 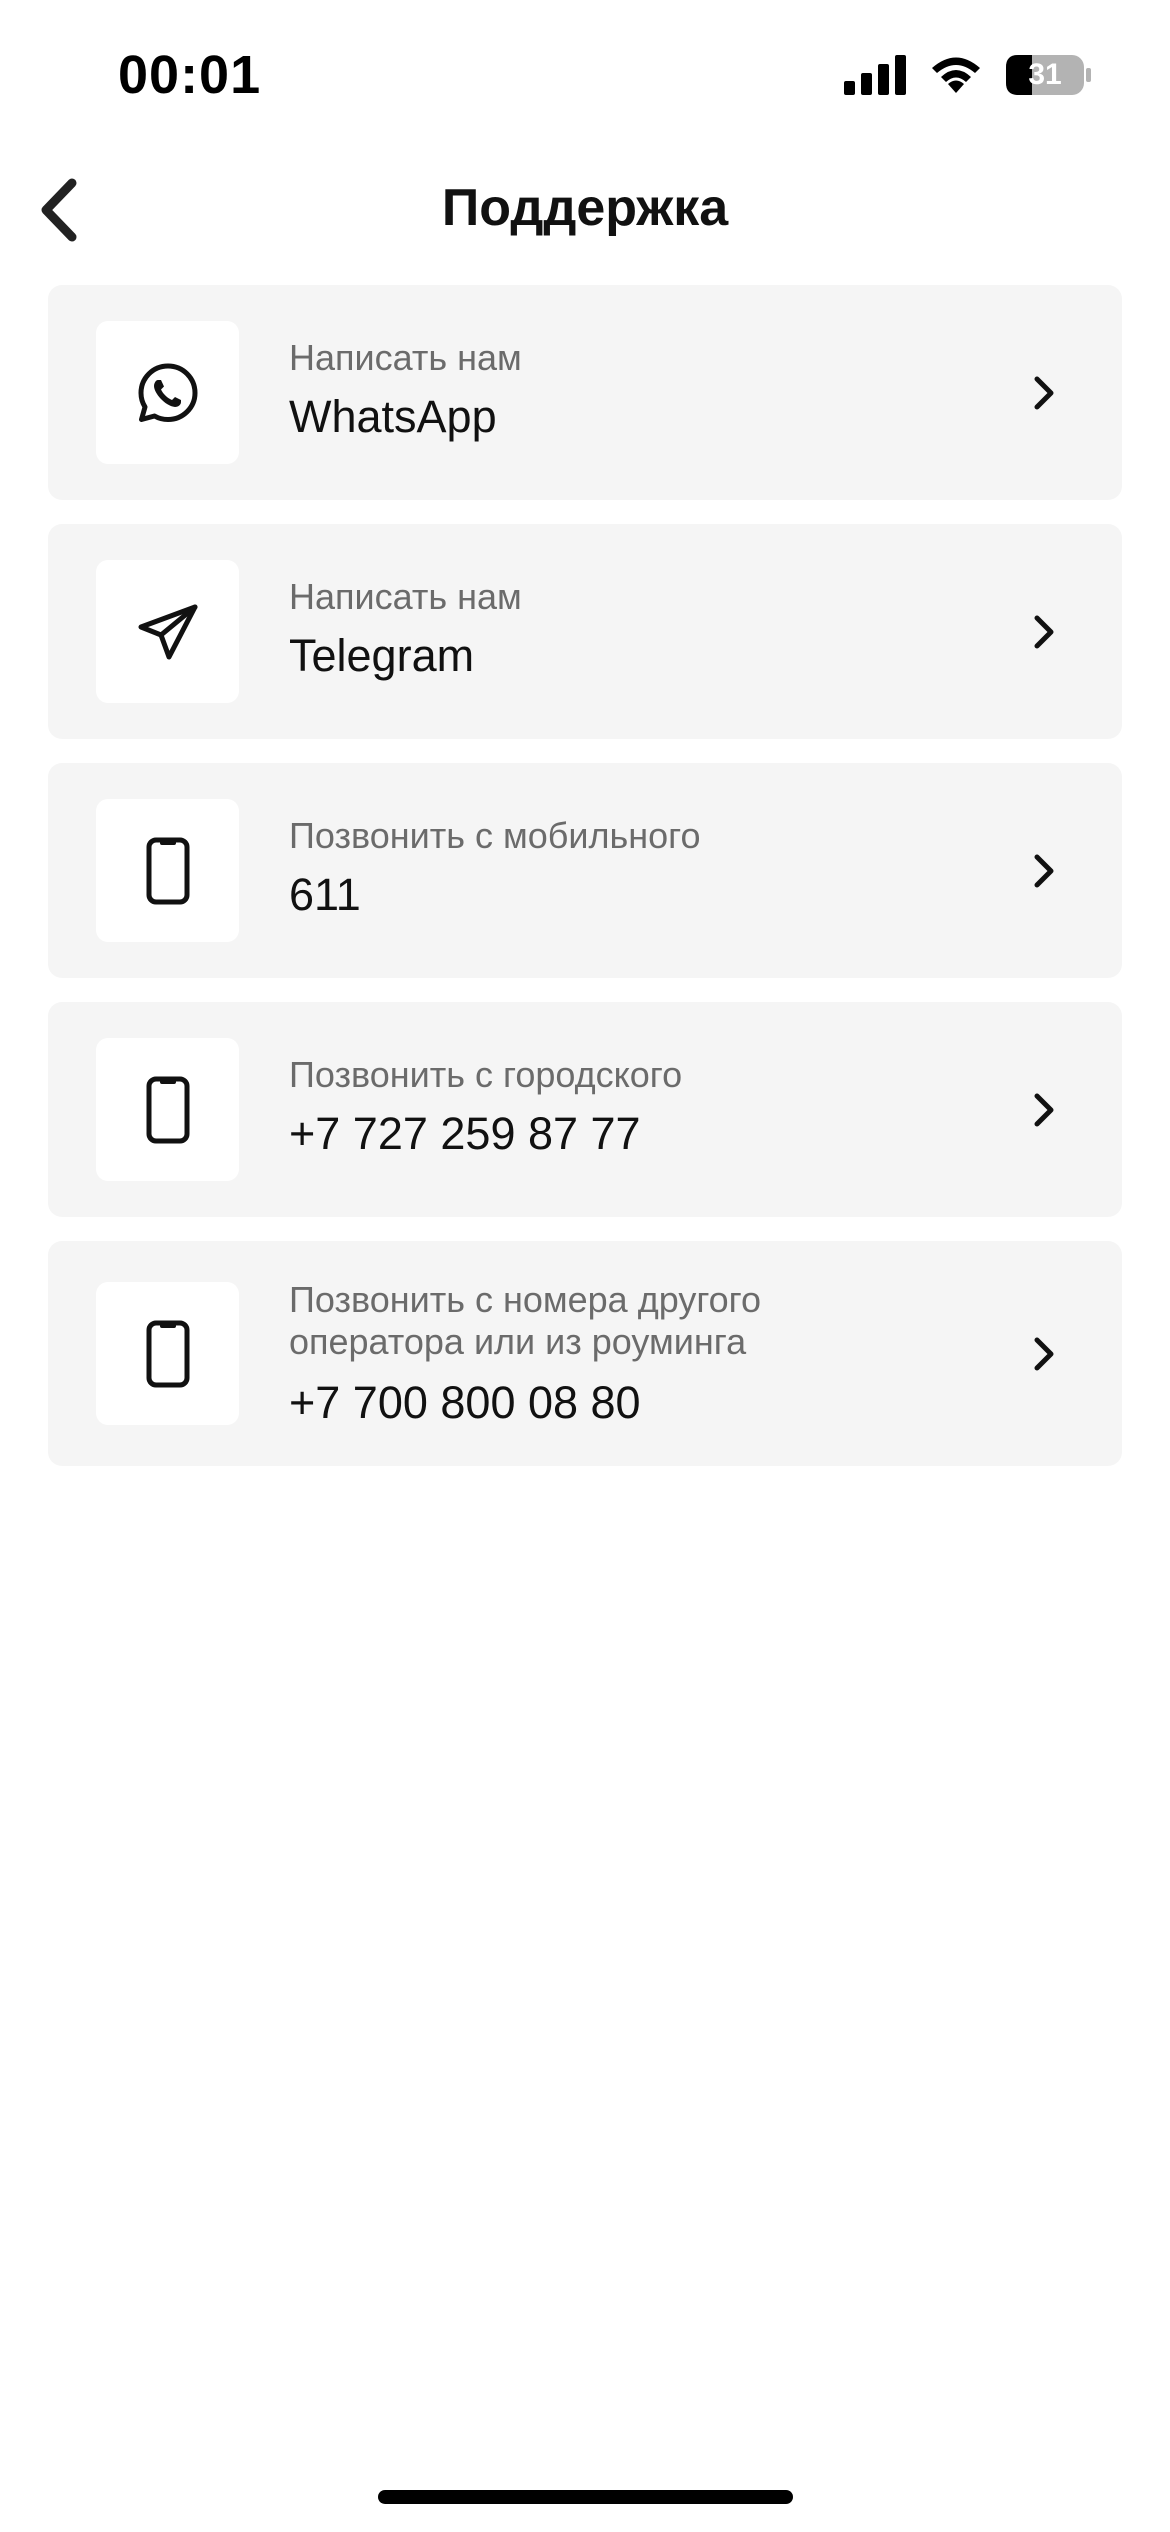 I want to click on signal-icon, so click(x=875, y=75).